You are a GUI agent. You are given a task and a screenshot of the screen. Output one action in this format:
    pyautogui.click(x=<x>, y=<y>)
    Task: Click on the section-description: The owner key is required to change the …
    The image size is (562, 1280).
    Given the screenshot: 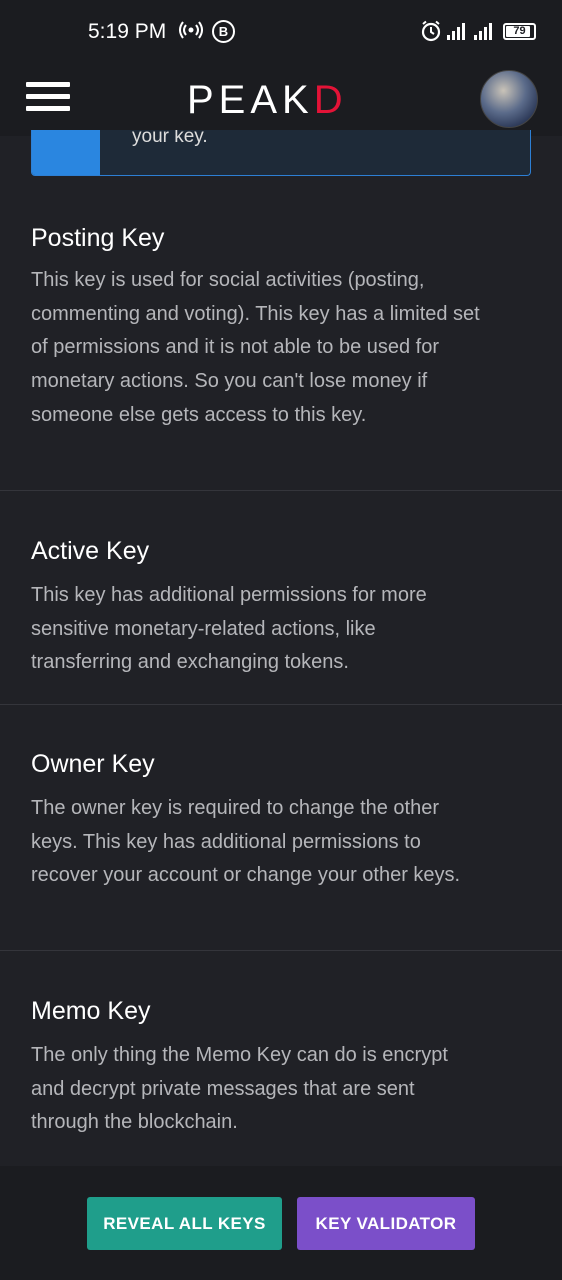 What is the action you would take?
    pyautogui.click(x=246, y=842)
    